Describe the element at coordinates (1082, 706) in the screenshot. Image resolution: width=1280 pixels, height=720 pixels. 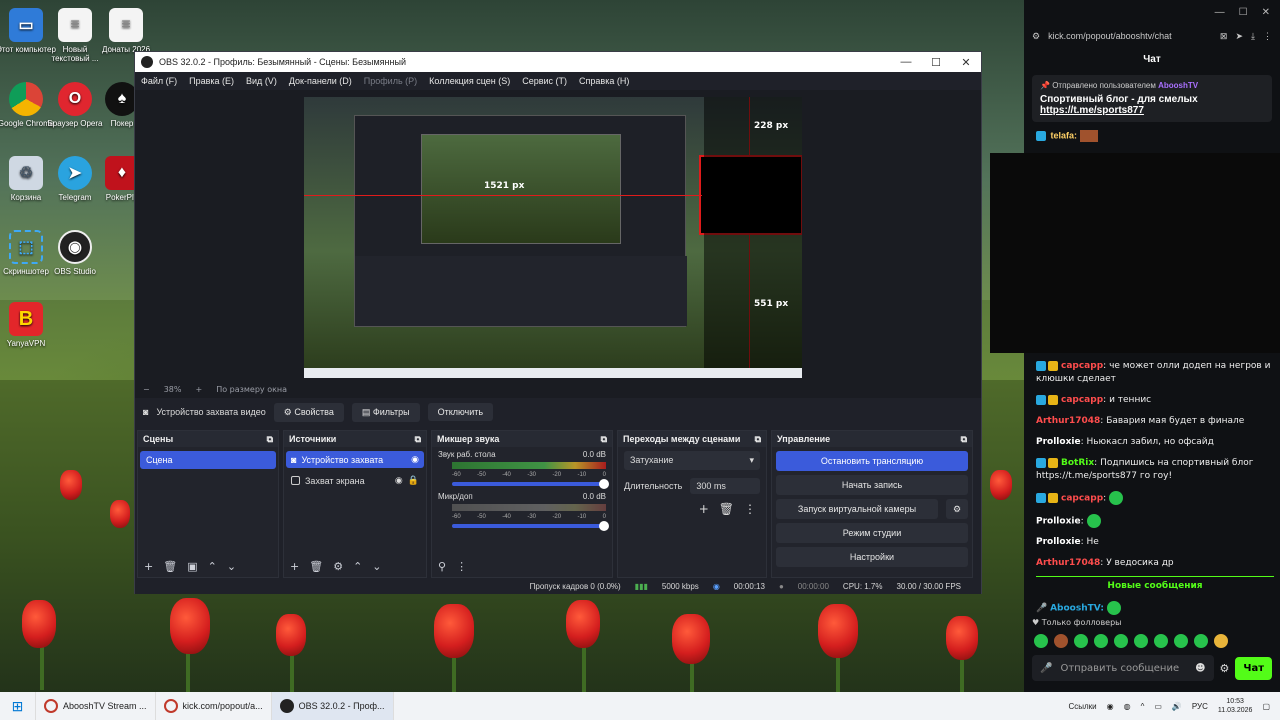
I see `links-toolbar: Ссылки` at that location.